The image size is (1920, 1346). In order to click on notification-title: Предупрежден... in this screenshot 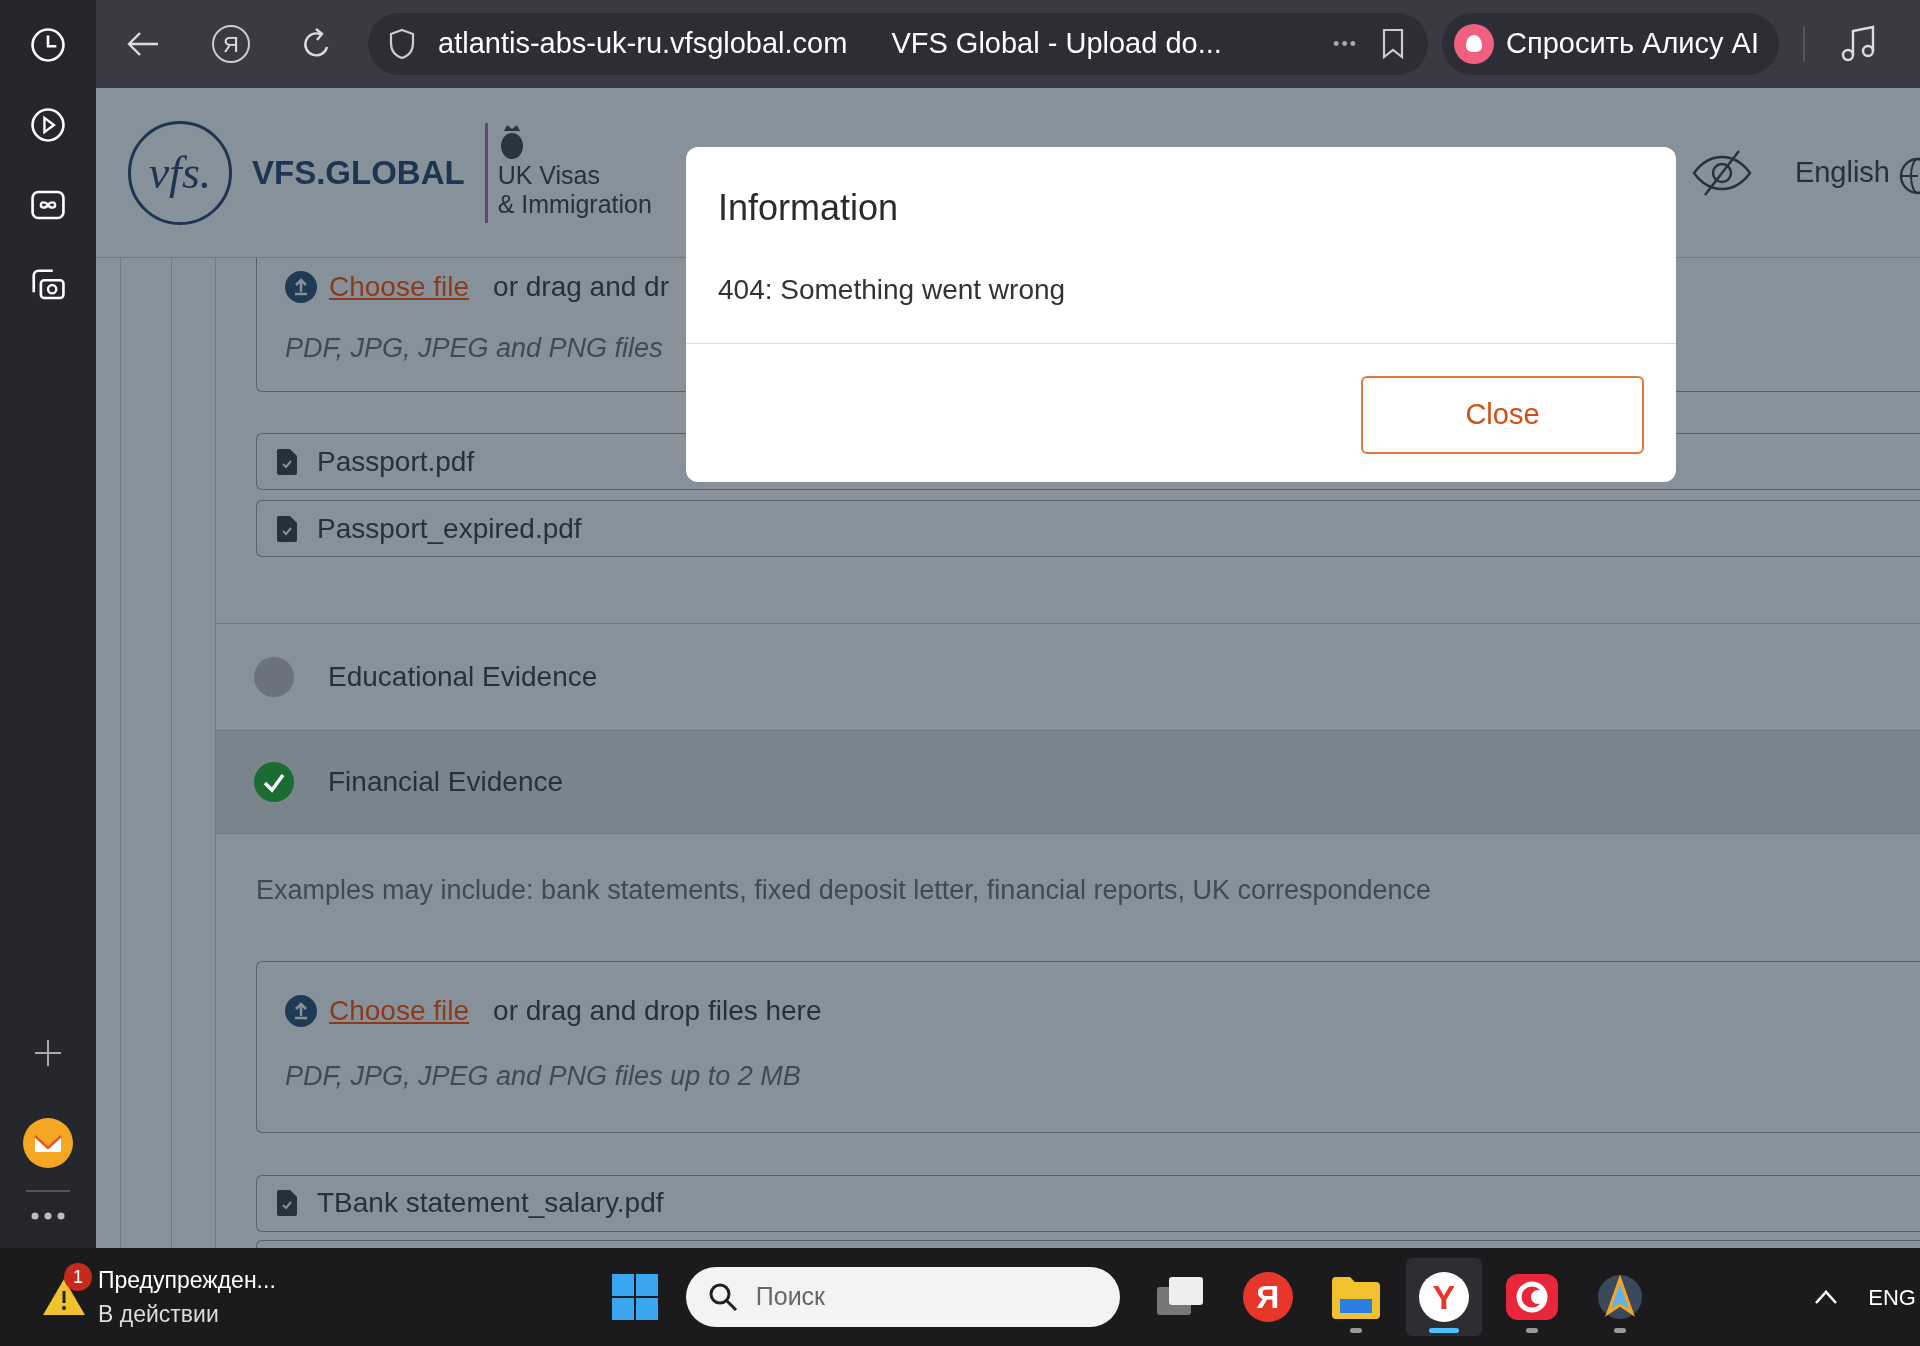, I will do `click(187, 1279)`.